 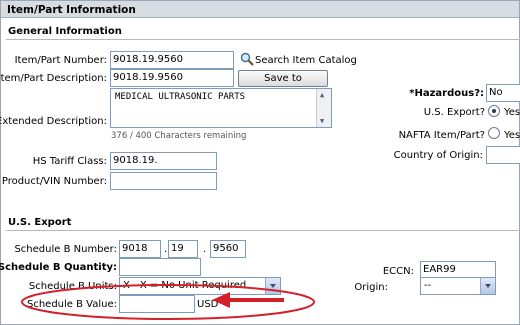 What do you see at coordinates (72, 304) in the screenshot?
I see `schedule-b-value-label: Schedule B Value:` at bounding box center [72, 304].